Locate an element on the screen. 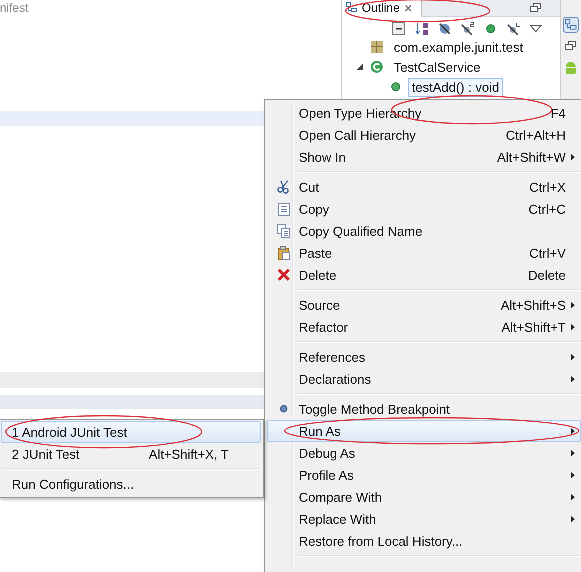 The width and height of the screenshot is (581, 572). class-icon is located at coordinates (377, 67).